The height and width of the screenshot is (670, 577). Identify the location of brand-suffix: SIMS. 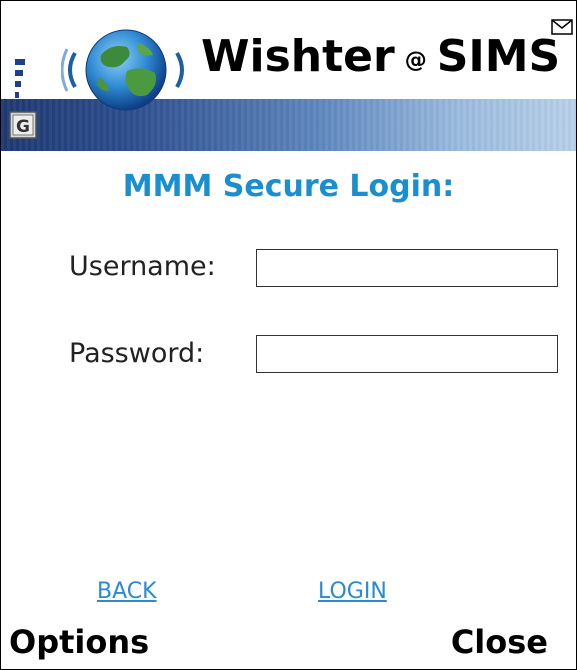
(498, 56).